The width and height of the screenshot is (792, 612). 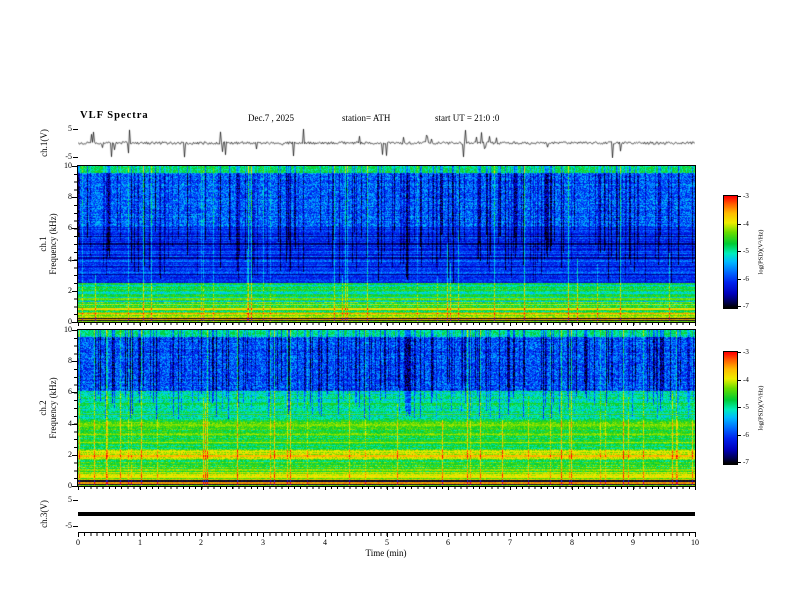 I want to click on colorbar-ch2, so click(x=730, y=408).